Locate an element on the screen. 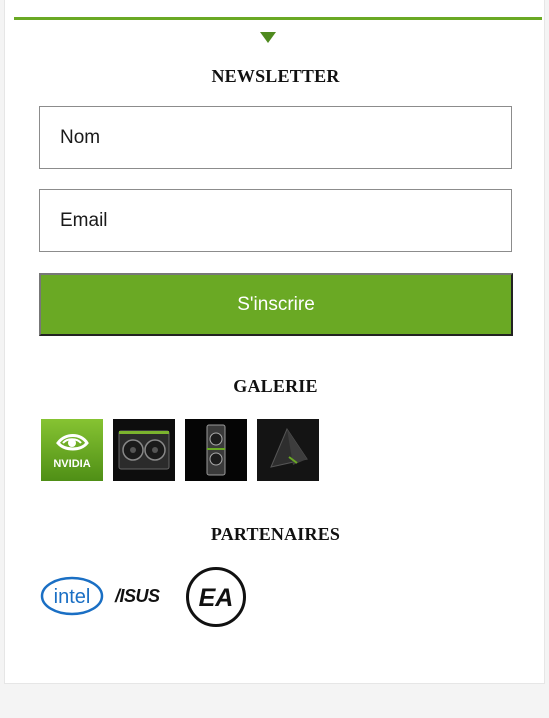  partner-ea: EA is located at coordinates (216, 599).